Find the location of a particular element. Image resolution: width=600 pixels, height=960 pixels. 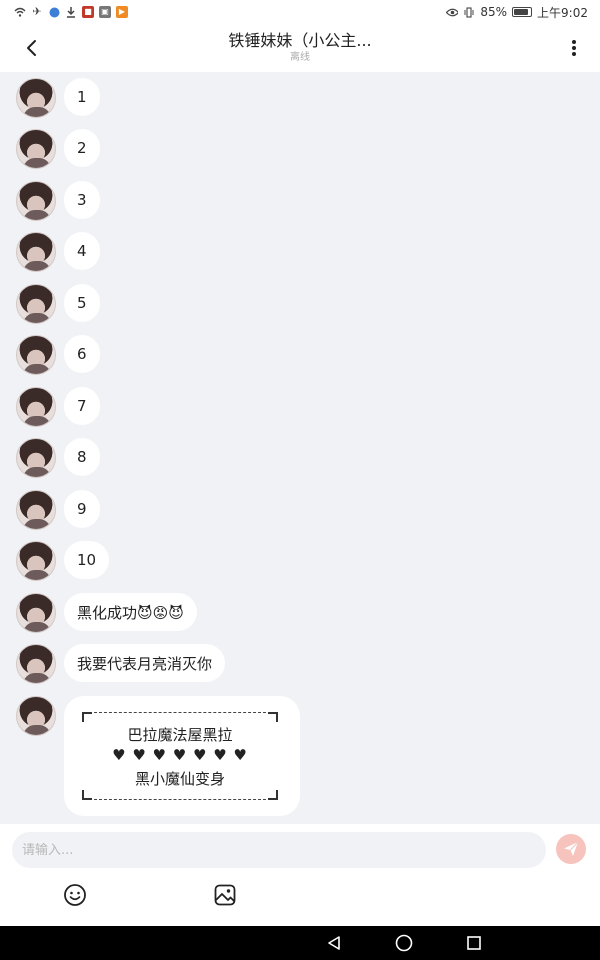

online-status: 离线 is located at coordinates (300, 57).